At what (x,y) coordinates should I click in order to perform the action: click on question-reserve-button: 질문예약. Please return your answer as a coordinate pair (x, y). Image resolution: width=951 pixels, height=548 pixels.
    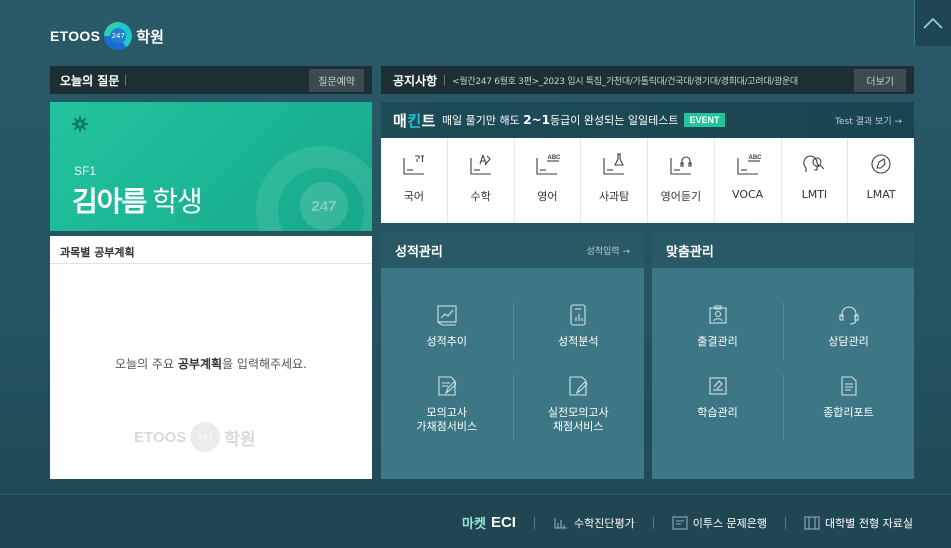
    Looking at the image, I should click on (336, 80).